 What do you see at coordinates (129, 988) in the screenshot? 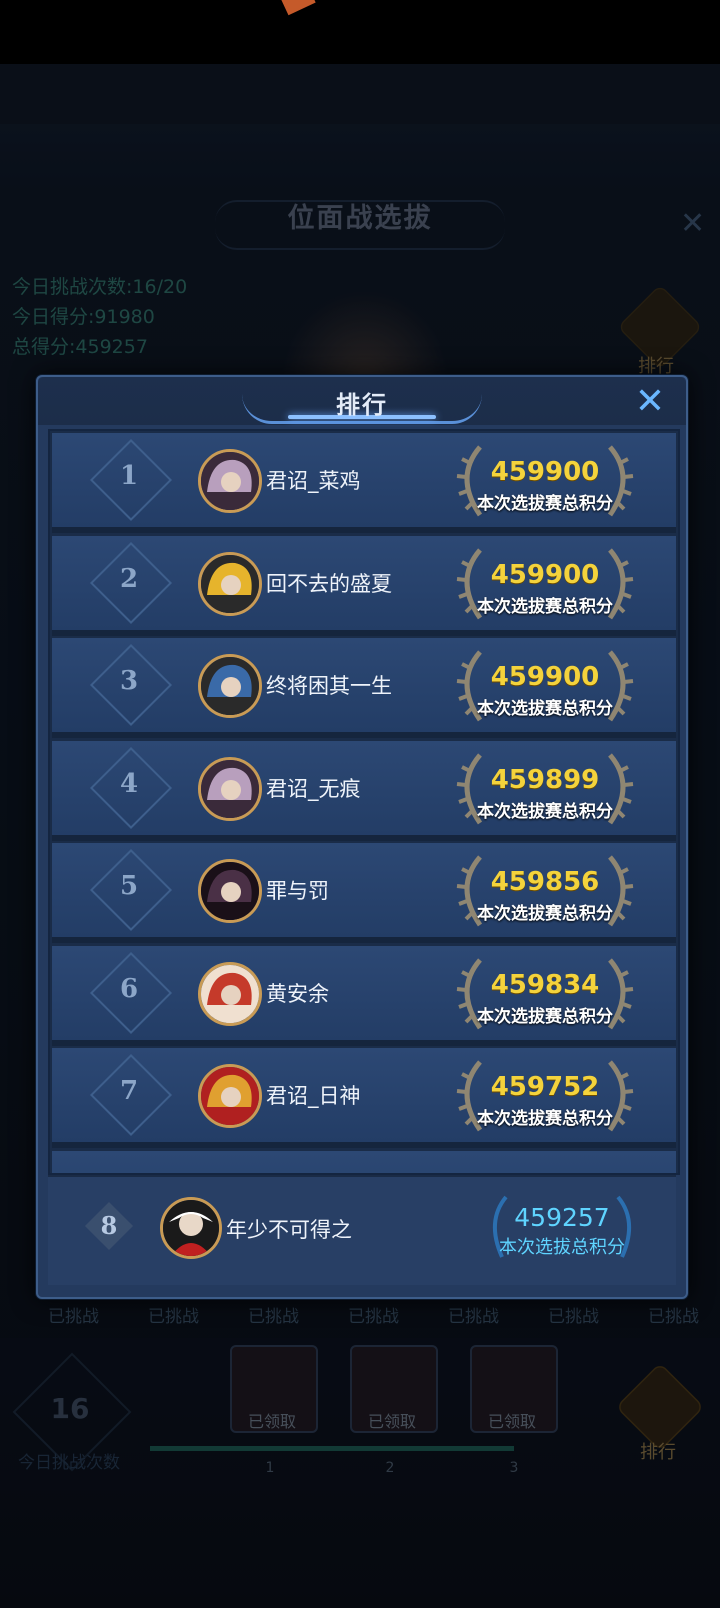
I see `rank-number: 6` at bounding box center [129, 988].